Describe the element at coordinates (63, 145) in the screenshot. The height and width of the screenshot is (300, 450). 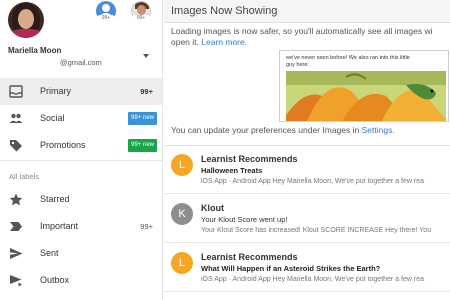
I see `sidebar-item-label: Promotions` at that location.